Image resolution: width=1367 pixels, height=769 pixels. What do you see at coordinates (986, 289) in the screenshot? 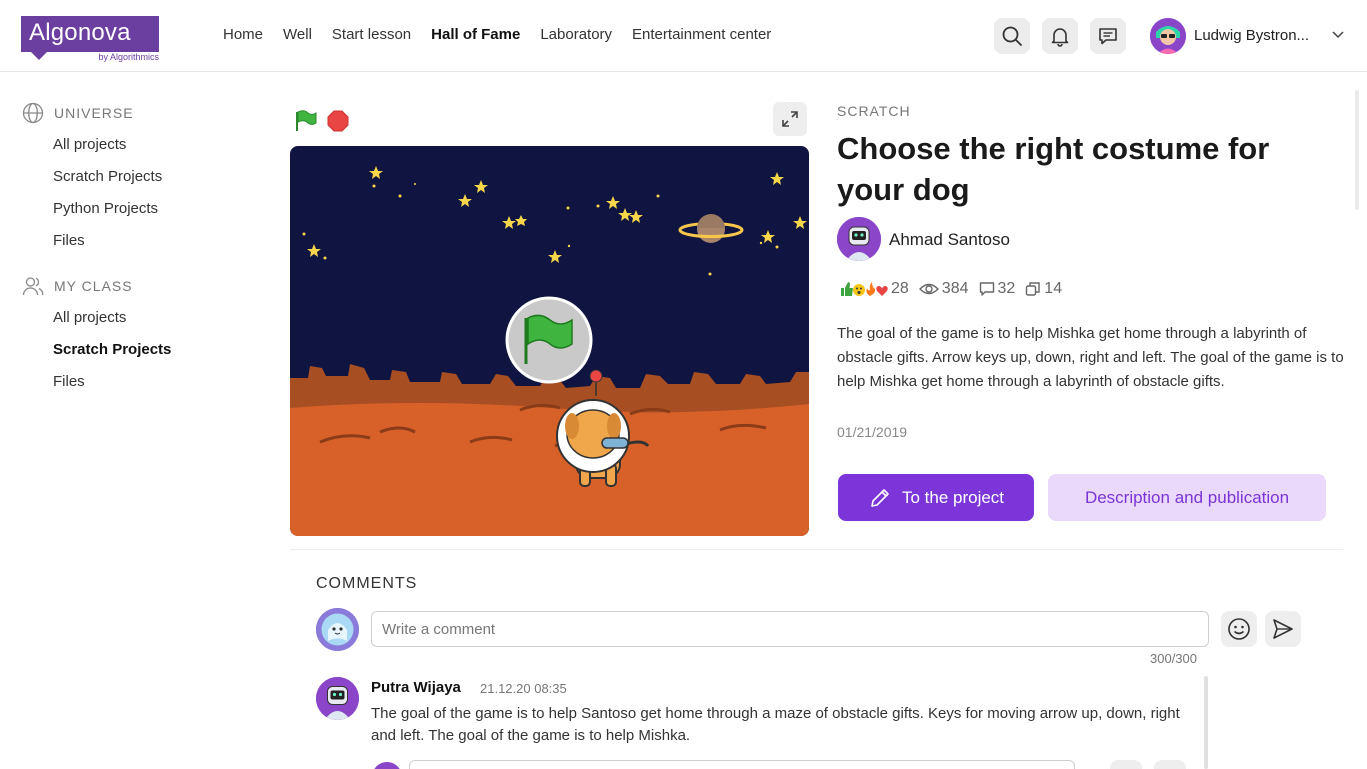
I see `comment-icon` at bounding box center [986, 289].